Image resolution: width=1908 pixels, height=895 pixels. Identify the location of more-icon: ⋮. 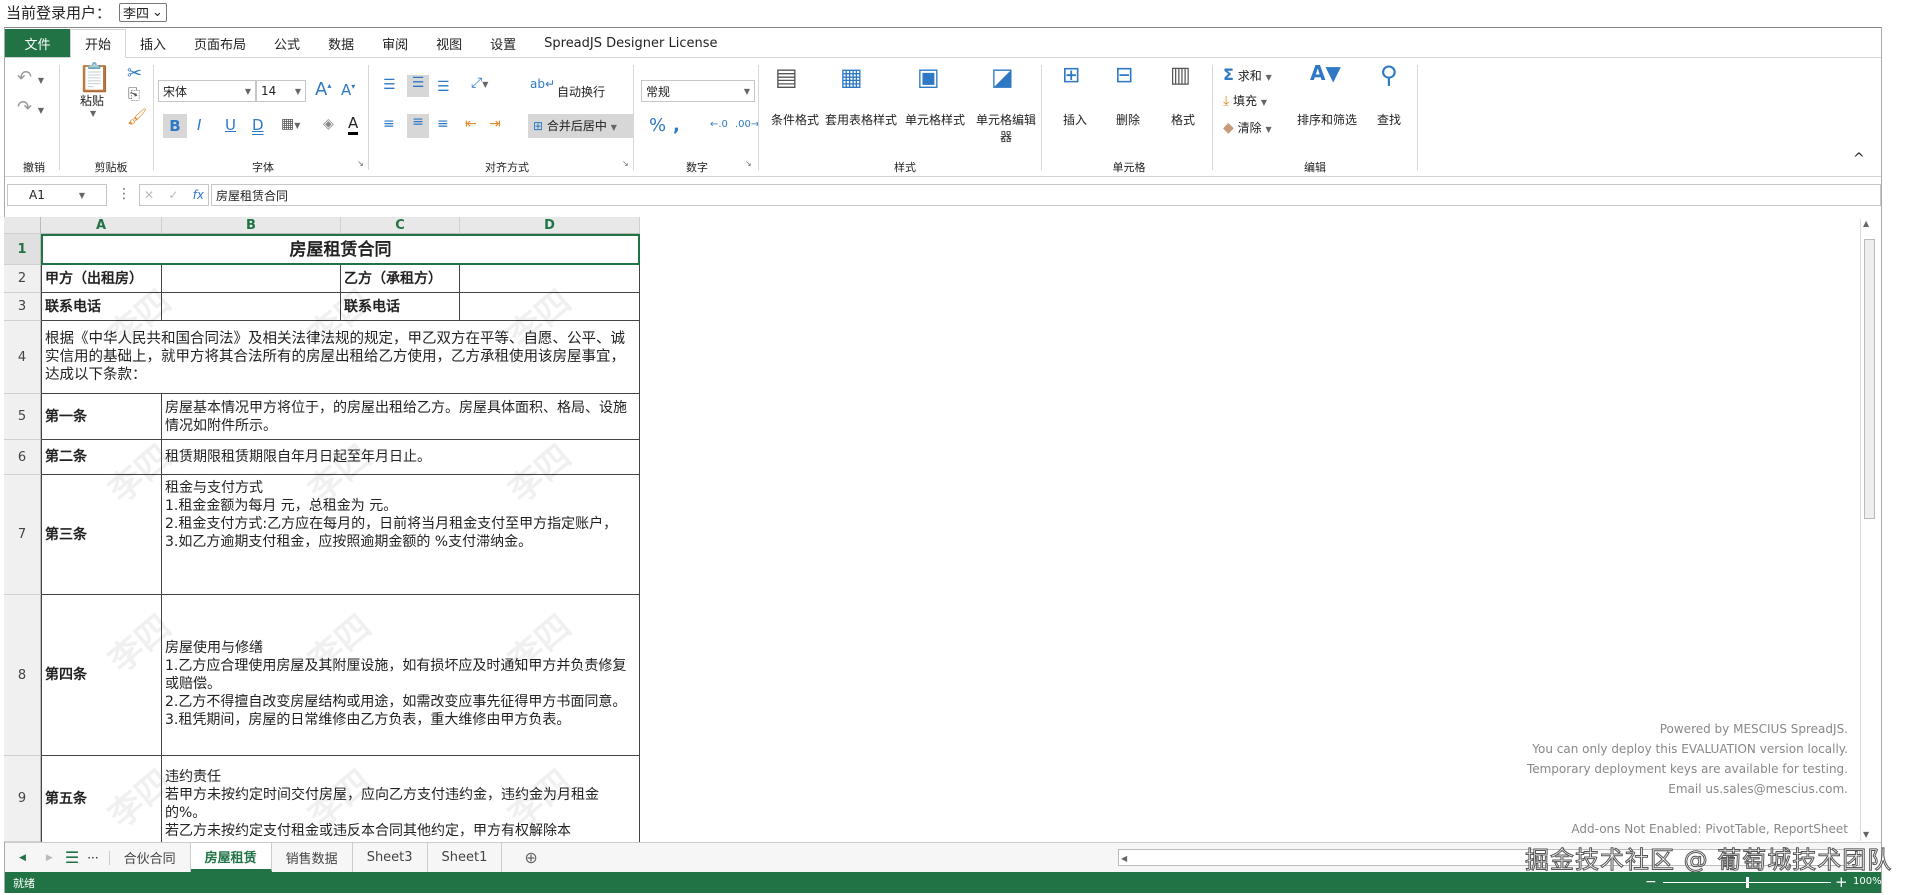
(124, 194).